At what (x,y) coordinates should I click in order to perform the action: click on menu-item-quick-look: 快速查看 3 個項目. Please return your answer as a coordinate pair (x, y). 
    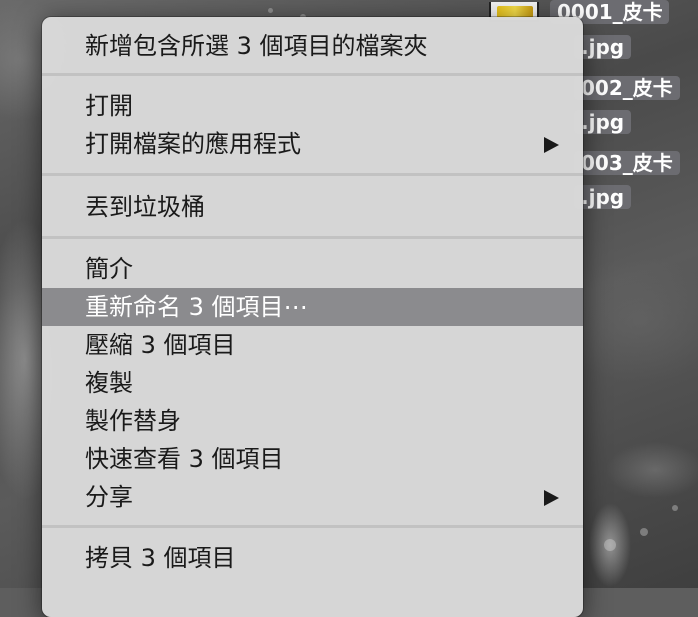
    Looking at the image, I should click on (312, 459).